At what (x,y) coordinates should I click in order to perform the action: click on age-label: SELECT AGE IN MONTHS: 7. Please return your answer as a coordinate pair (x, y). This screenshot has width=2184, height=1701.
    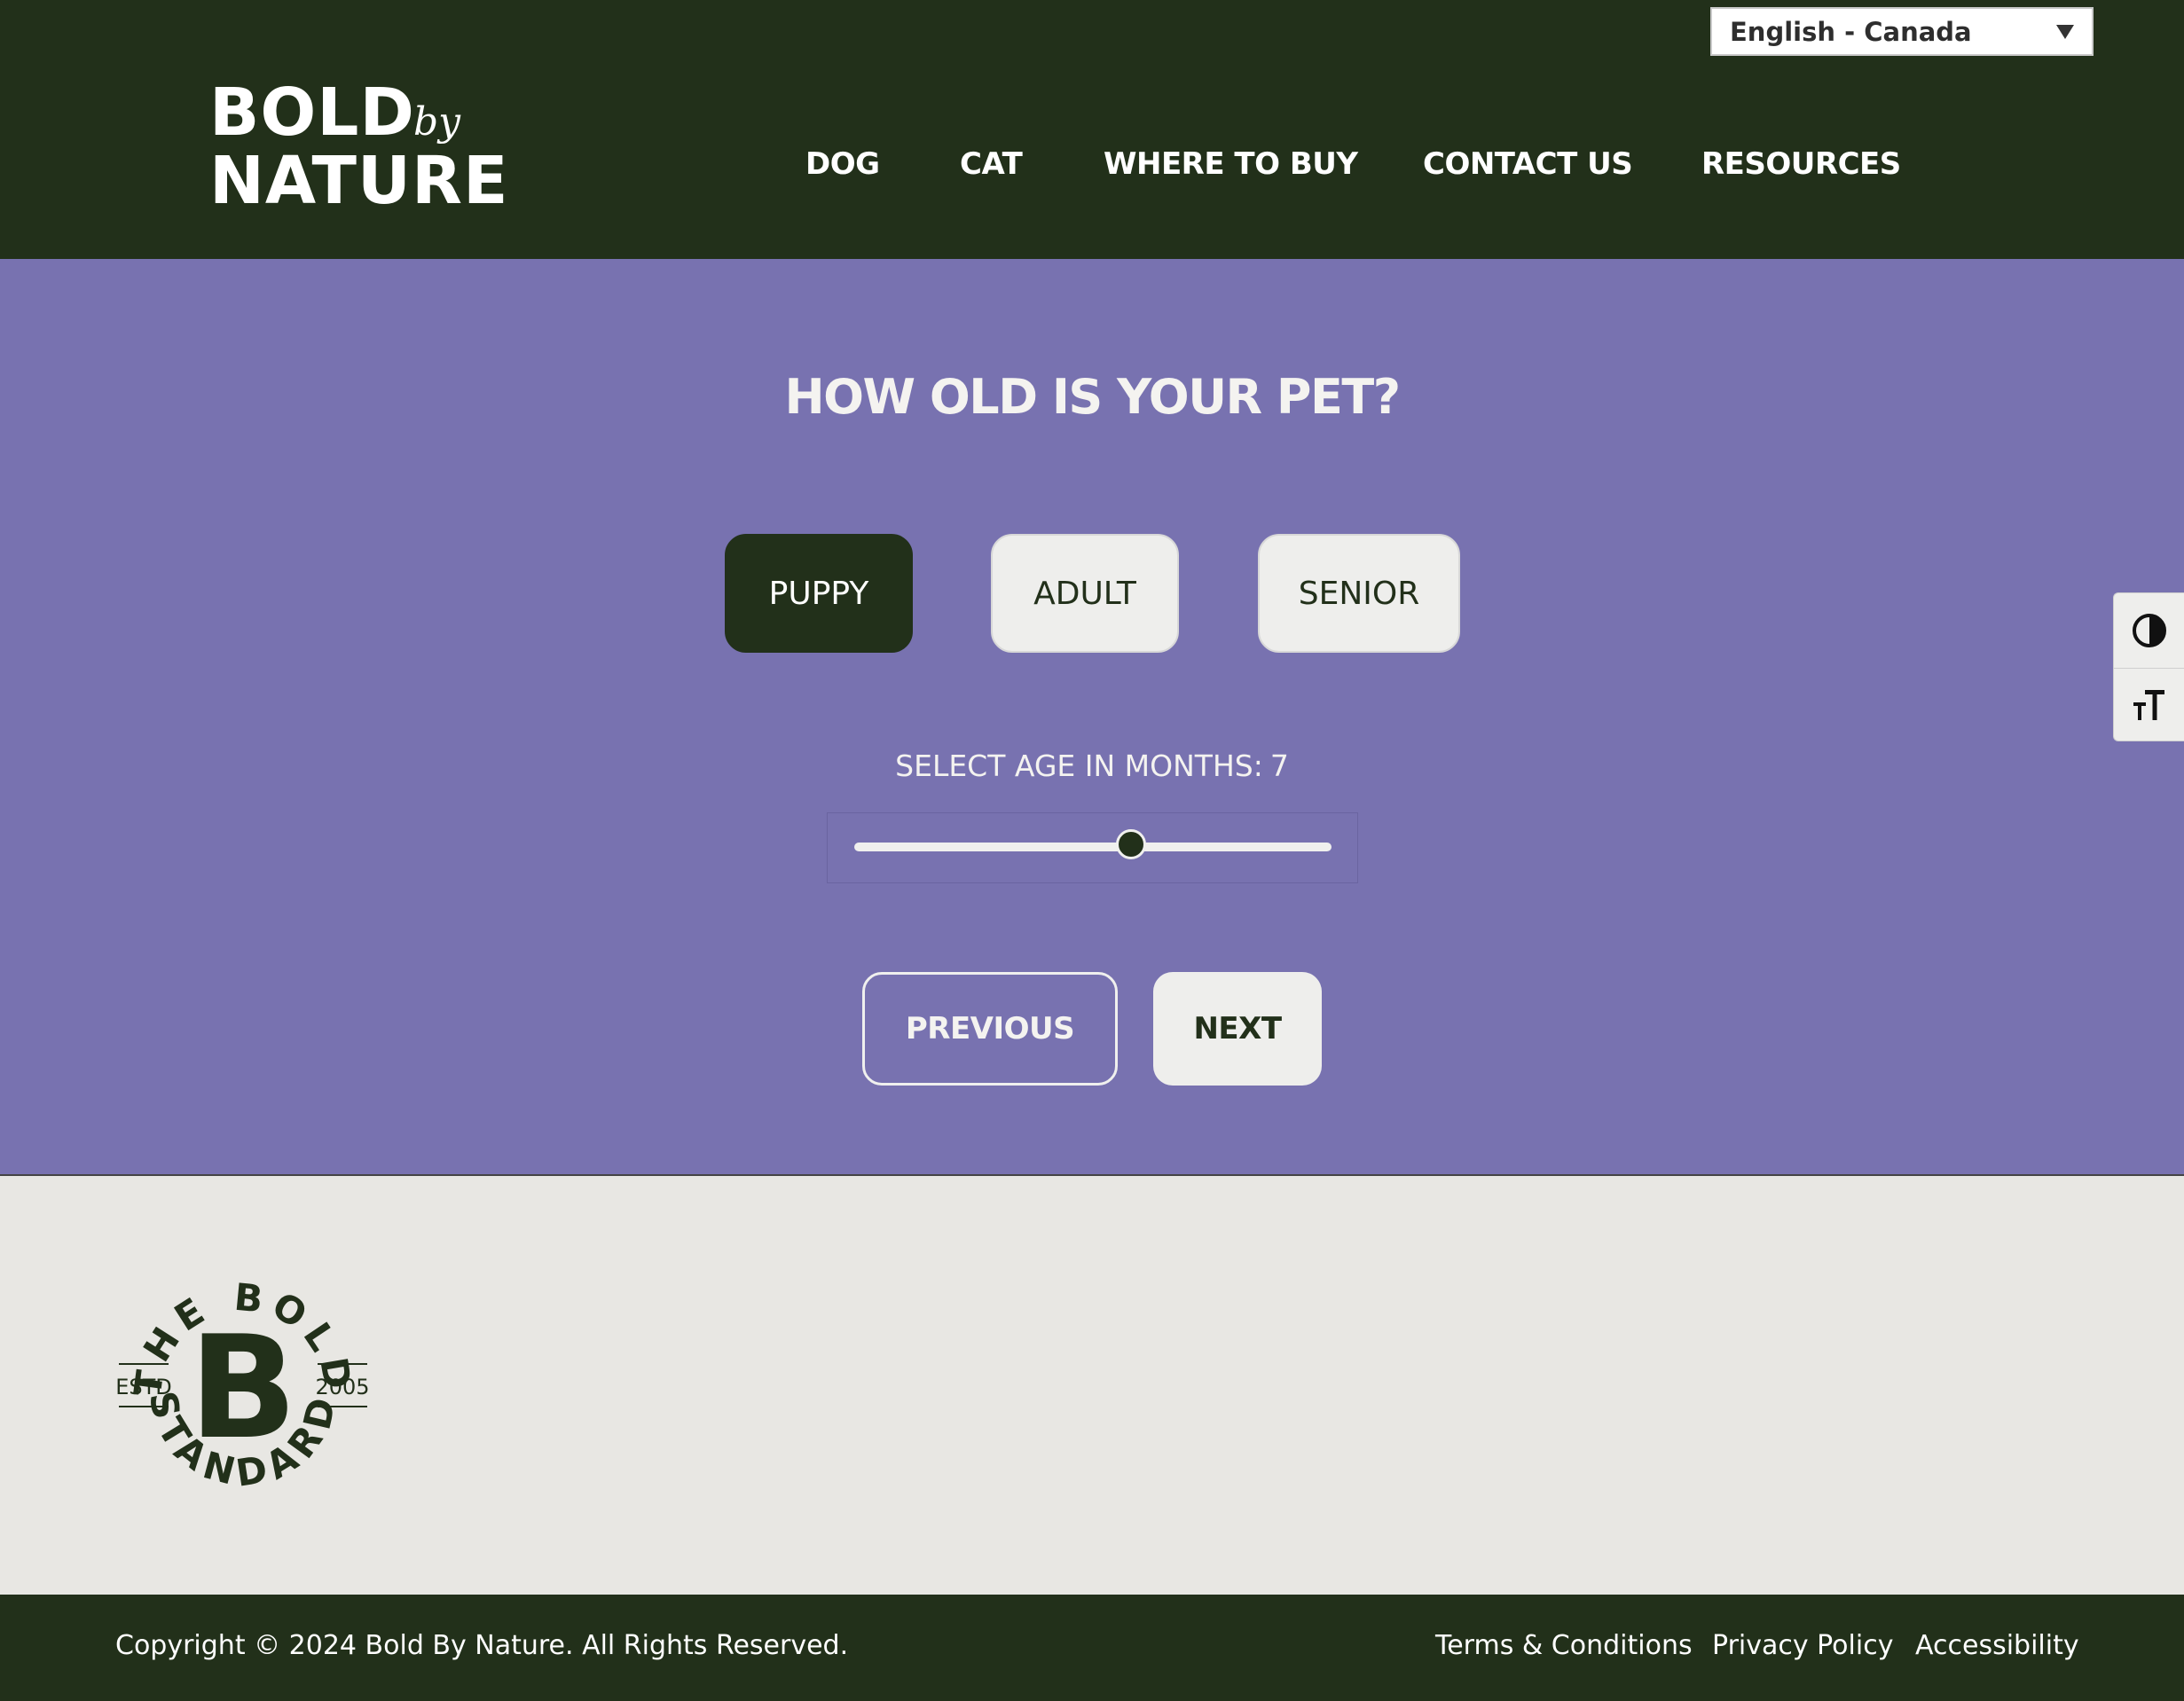
    Looking at the image, I should click on (1092, 766).